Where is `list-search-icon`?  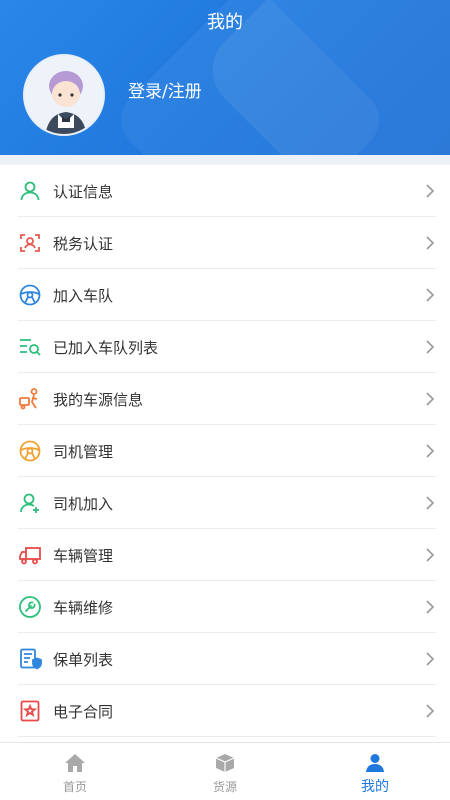
list-search-icon is located at coordinates (30, 347).